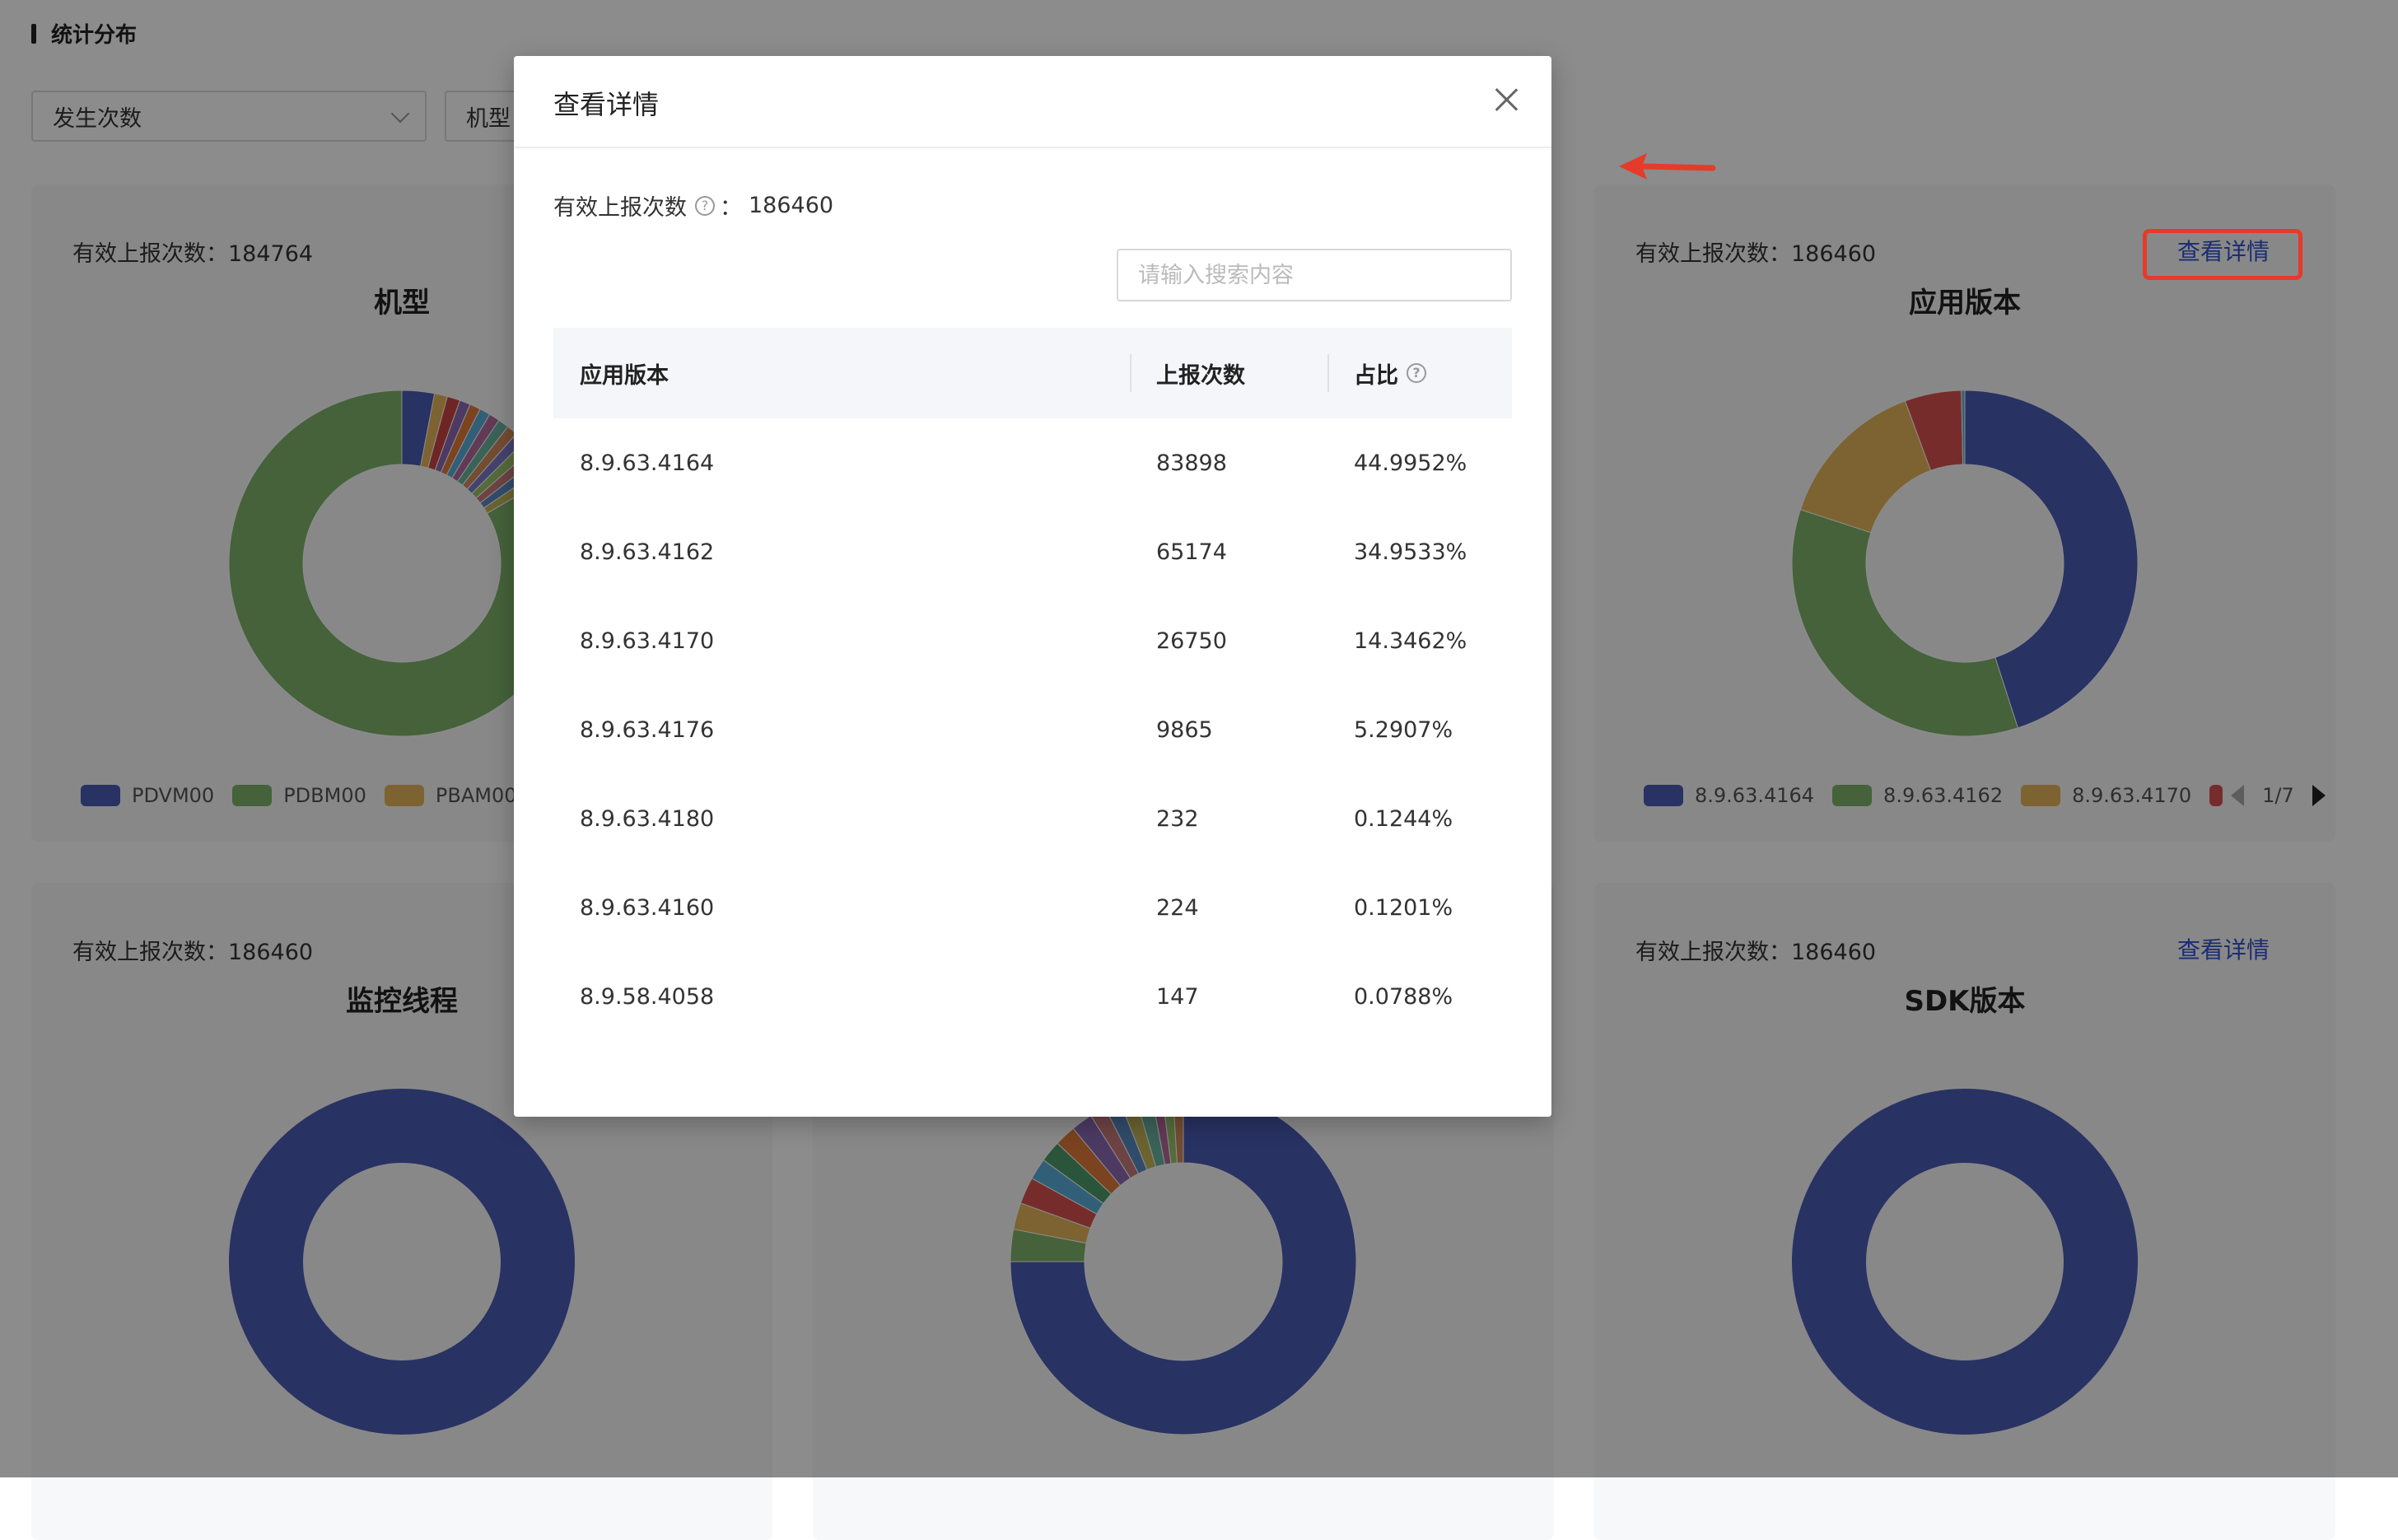 The height and width of the screenshot is (1540, 2398). Describe the element at coordinates (1403, 996) in the screenshot. I see `cell-ratio: 0.0788%` at that location.